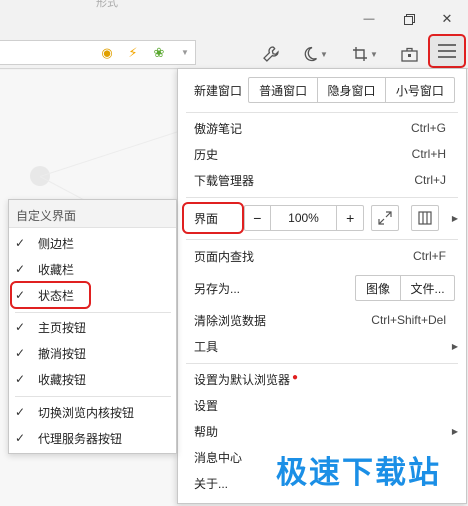  I want to click on toolbar: ◉ ⚡ ❀ ▼ ▼ ▼, so click(234, 53).